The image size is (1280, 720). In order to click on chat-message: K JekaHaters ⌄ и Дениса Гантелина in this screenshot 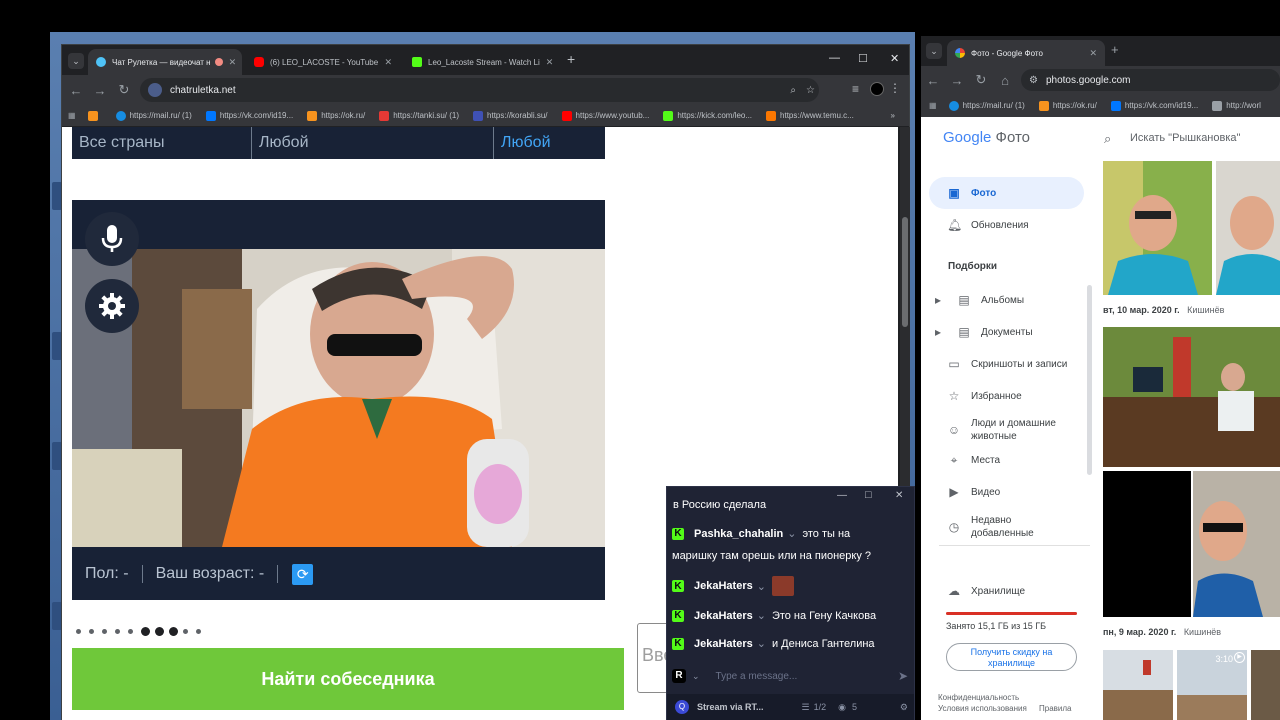, I will do `click(791, 643)`.